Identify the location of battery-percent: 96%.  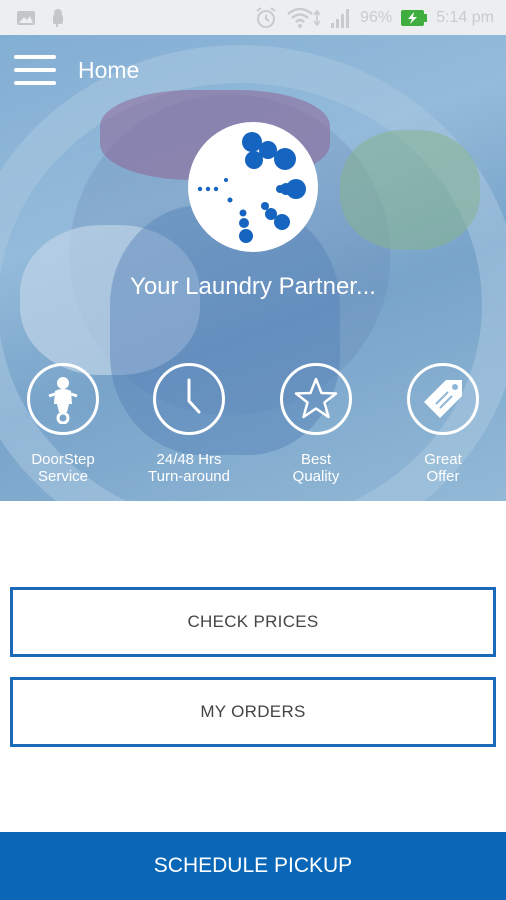
(376, 17).